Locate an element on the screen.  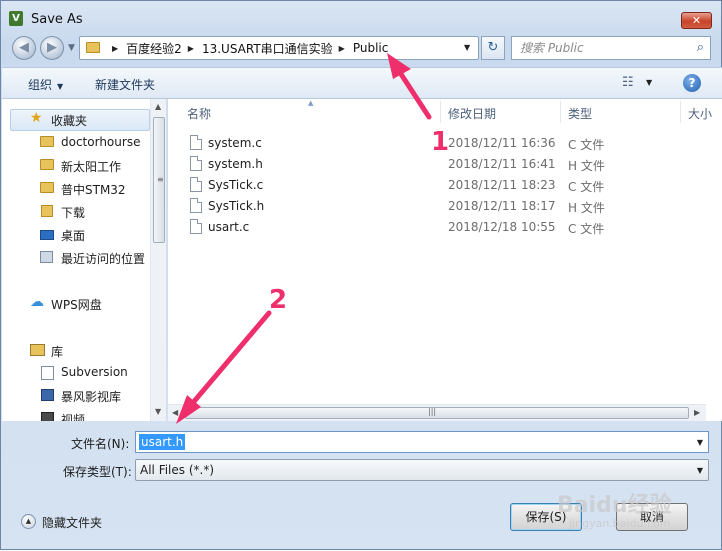
annotation-marker-1: 1 is located at coordinates (440, 142).